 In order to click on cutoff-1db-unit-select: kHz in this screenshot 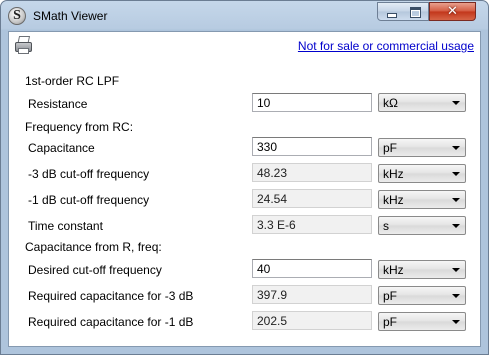, I will do `click(422, 199)`.